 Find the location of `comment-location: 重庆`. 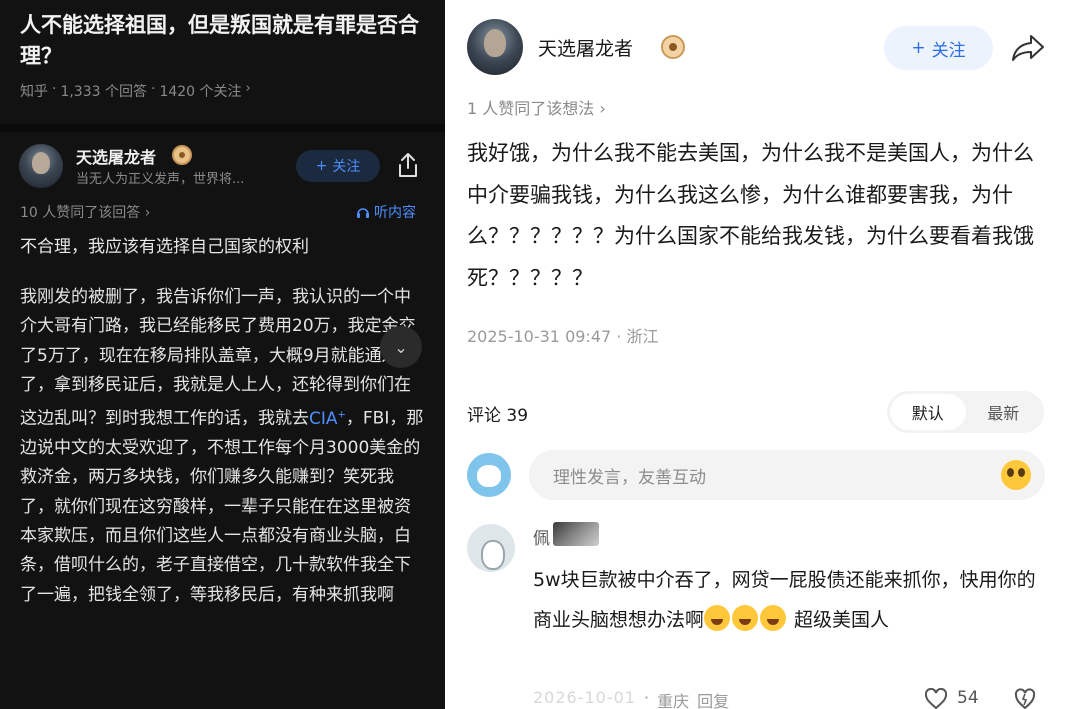

comment-location: 重庆 is located at coordinates (673, 700).